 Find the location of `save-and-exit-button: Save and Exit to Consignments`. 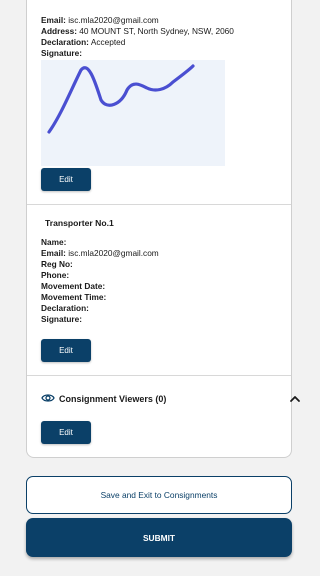

save-and-exit-button: Save and Exit to Consignments is located at coordinates (159, 495).